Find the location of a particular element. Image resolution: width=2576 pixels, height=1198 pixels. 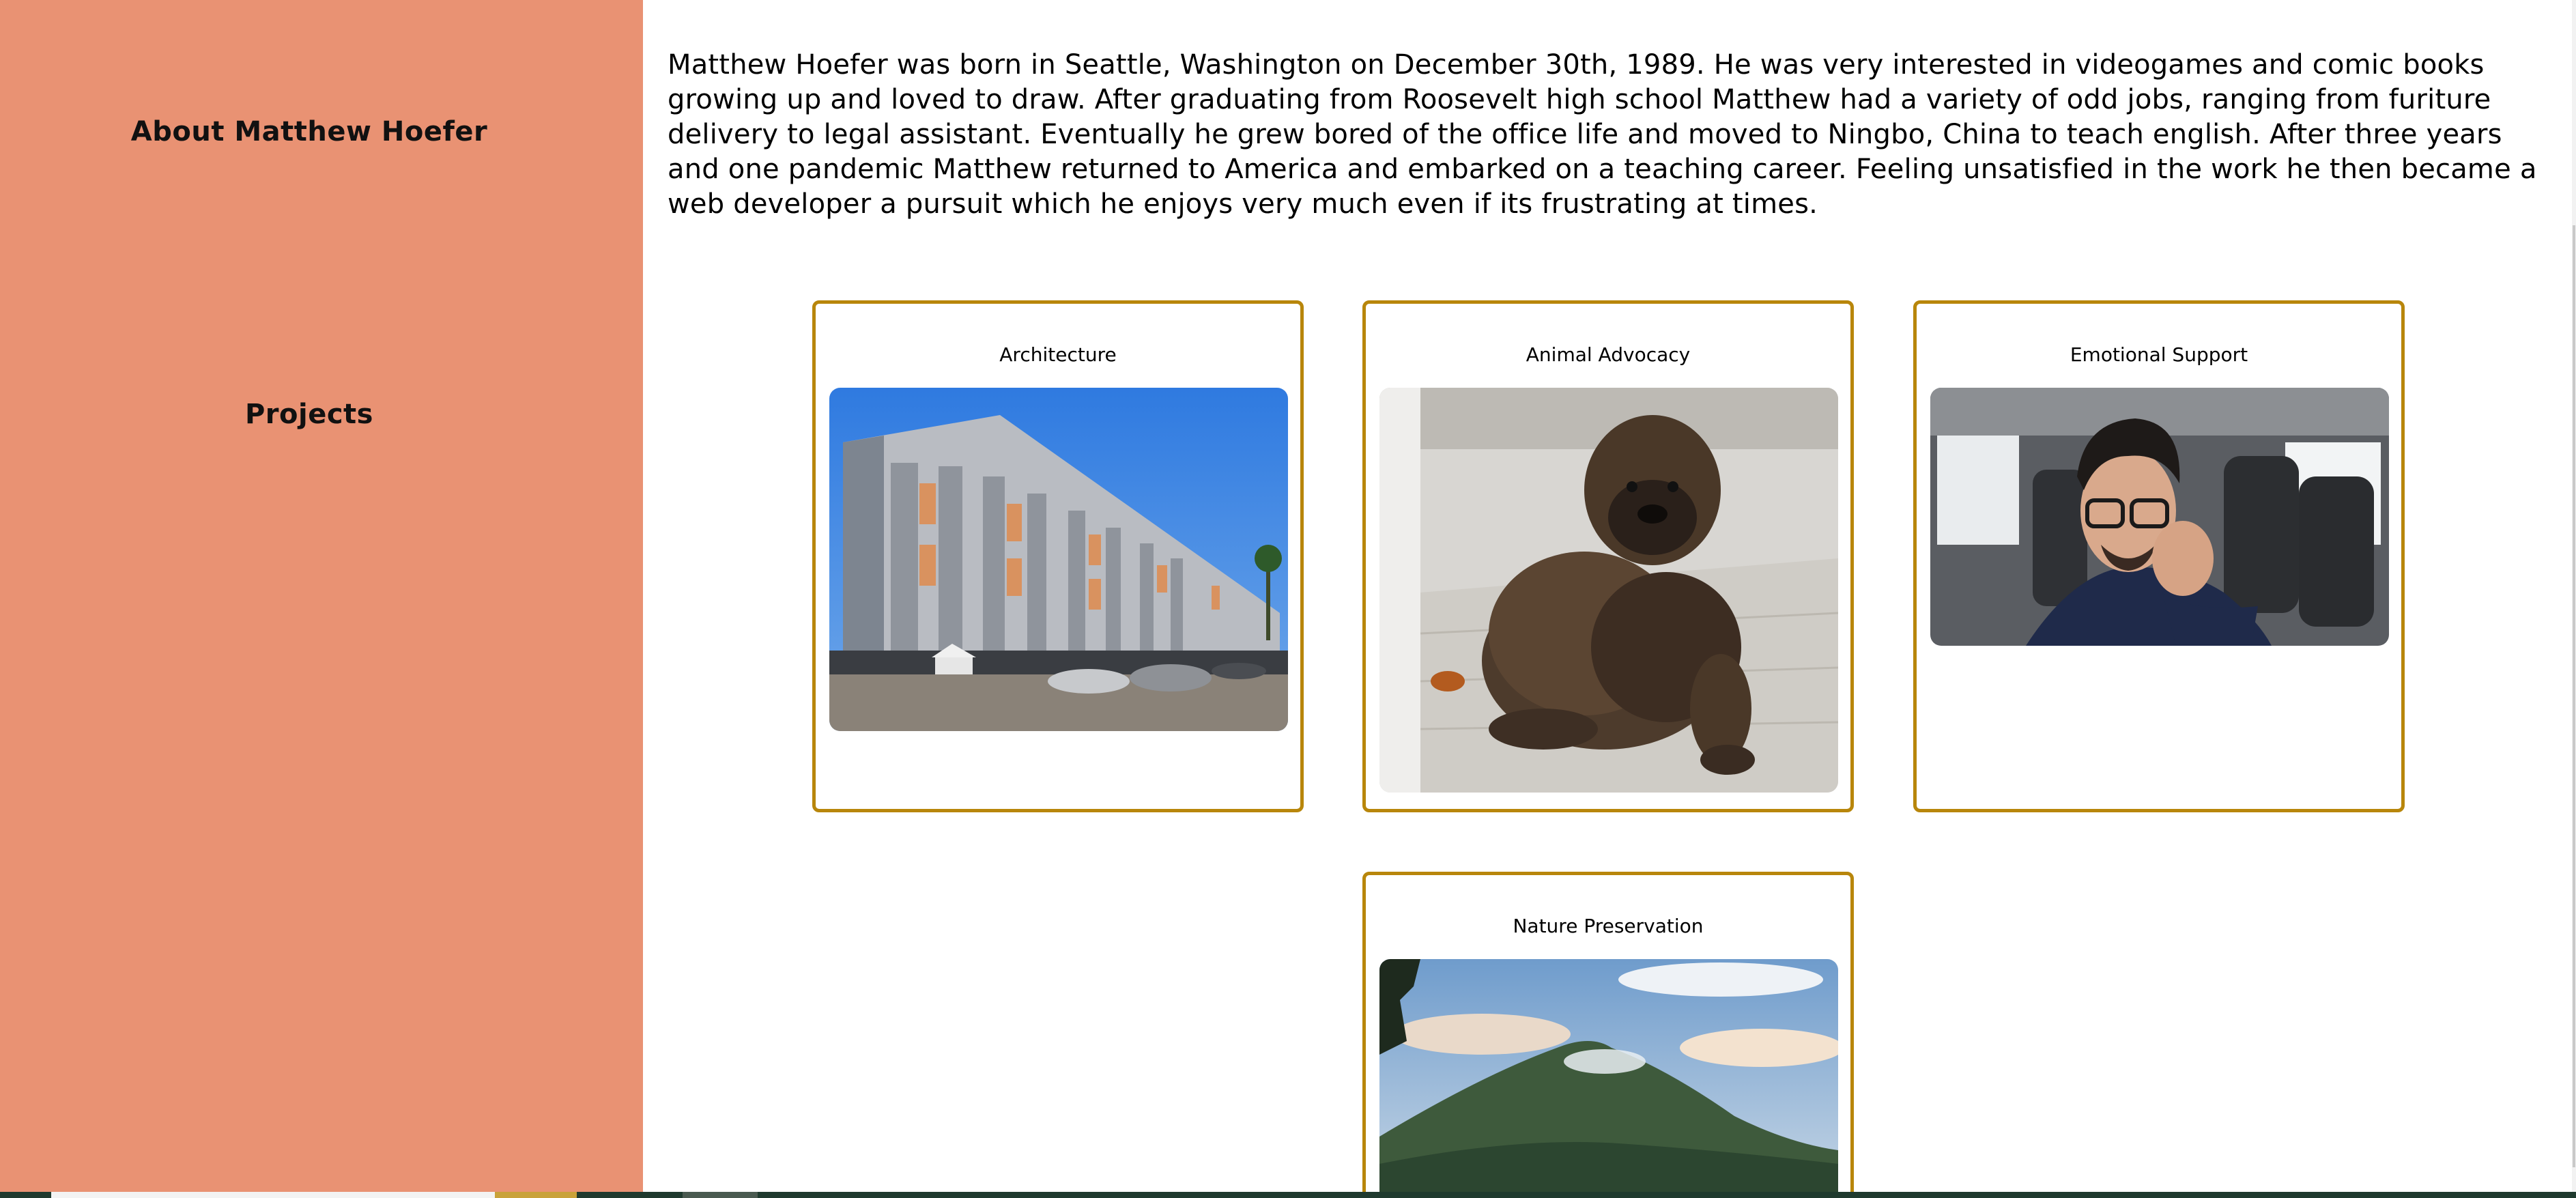

nav-about-link: About Matthew Hoefer is located at coordinates (309, 131).